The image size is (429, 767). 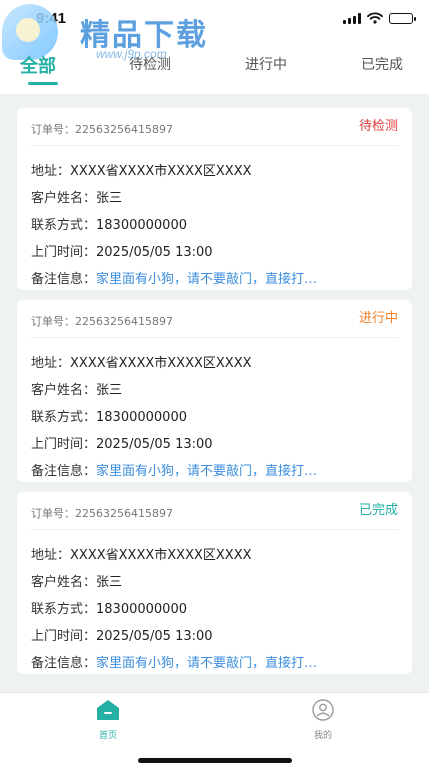 I want to click on tabbar-home-label: 首页, so click(x=107, y=736).